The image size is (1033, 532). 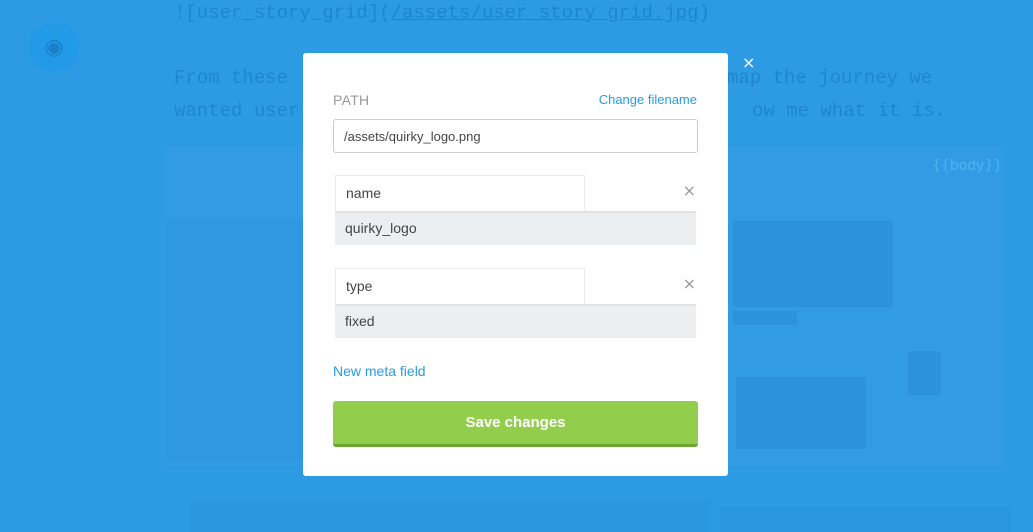 What do you see at coordinates (560, 111) in the screenshot?
I see `paragraph-line: wanted user ow me what it is.` at bounding box center [560, 111].